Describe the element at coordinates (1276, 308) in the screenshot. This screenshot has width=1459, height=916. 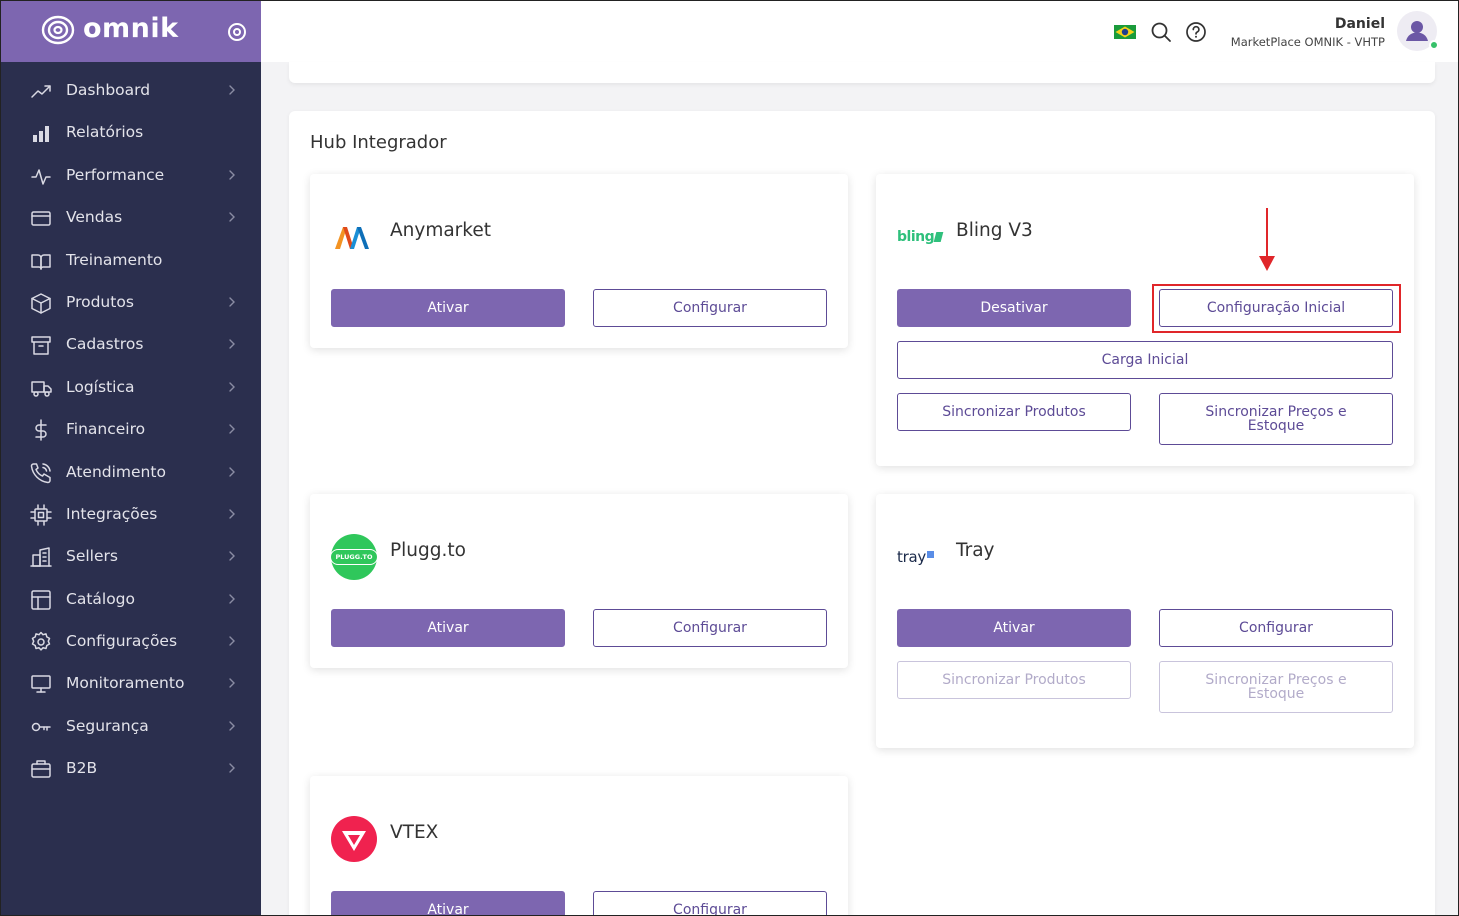
I see `highlight-box` at that location.